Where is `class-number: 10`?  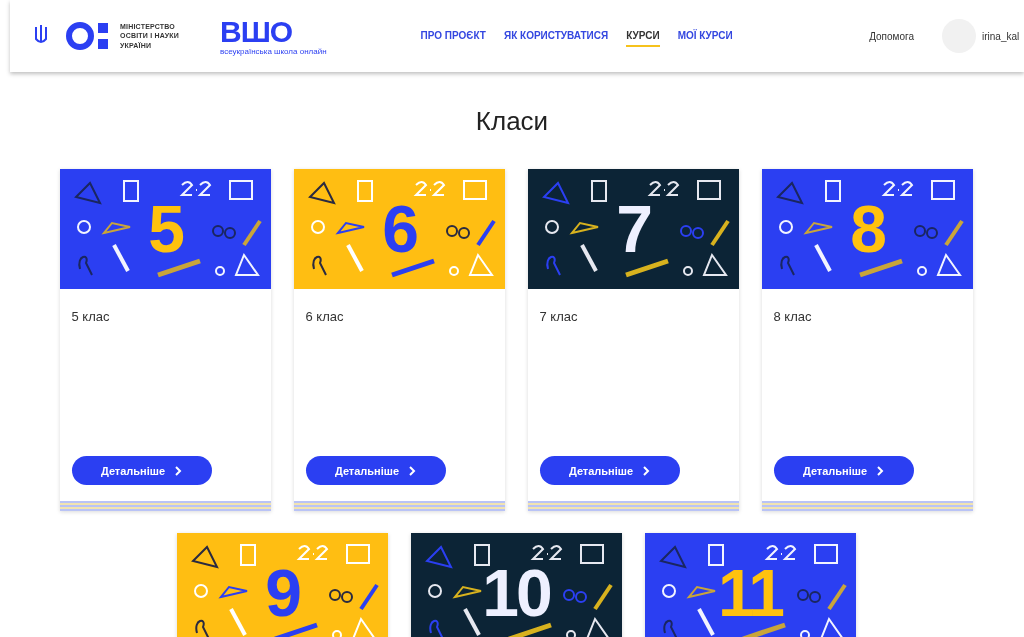 class-number: 10 is located at coordinates (516, 593).